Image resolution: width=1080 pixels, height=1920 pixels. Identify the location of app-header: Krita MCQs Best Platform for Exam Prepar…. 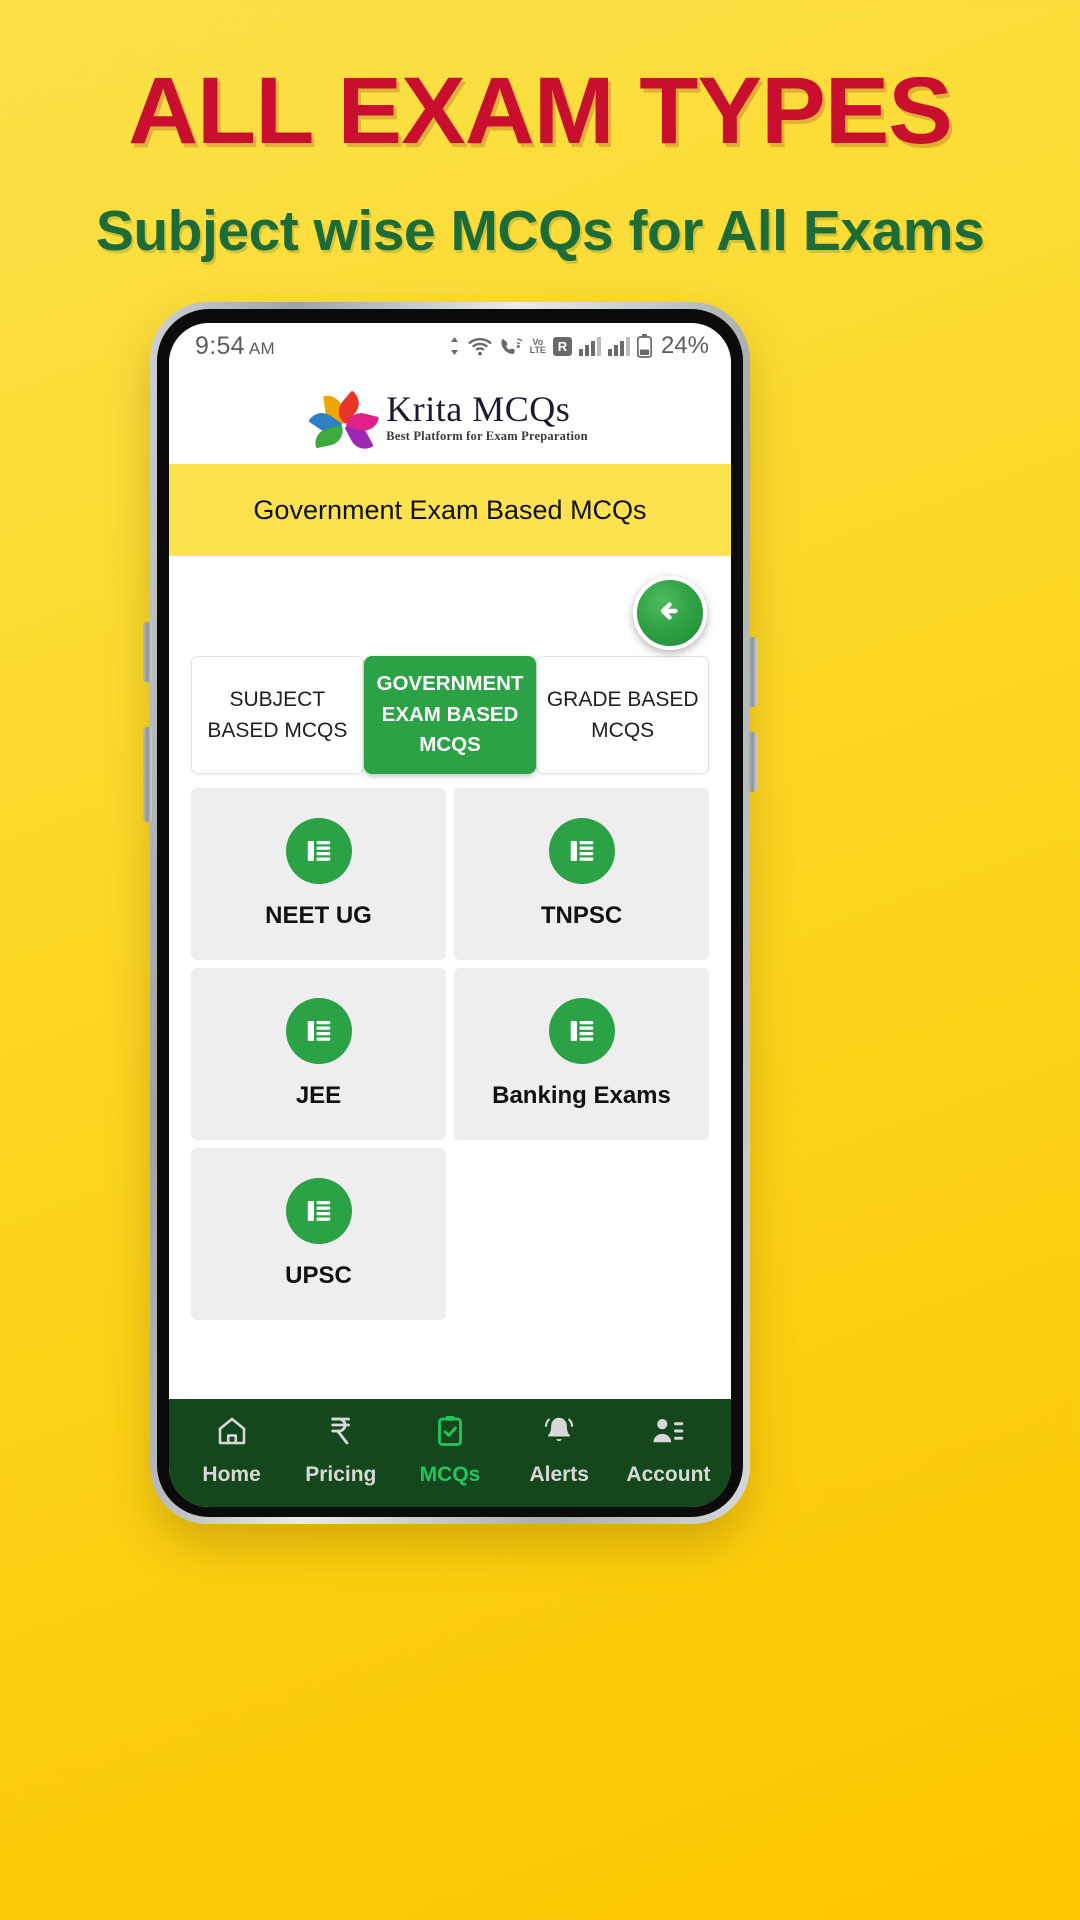
(450, 416).